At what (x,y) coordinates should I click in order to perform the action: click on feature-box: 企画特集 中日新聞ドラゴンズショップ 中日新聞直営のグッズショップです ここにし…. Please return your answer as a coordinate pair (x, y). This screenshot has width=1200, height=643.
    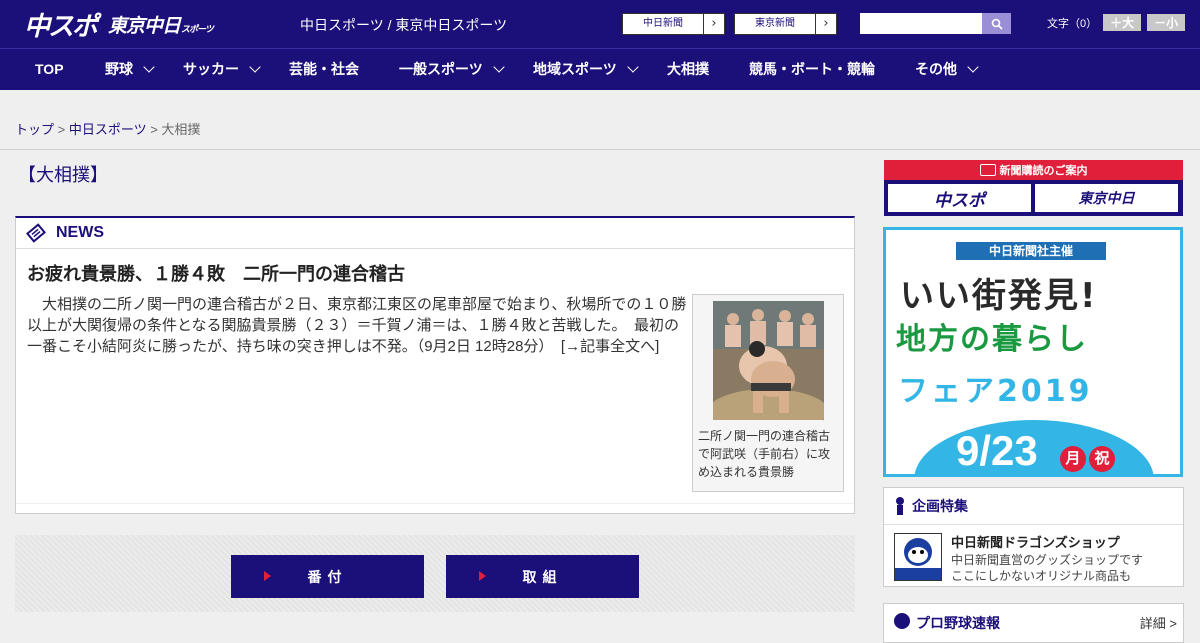
    Looking at the image, I should click on (1033, 537).